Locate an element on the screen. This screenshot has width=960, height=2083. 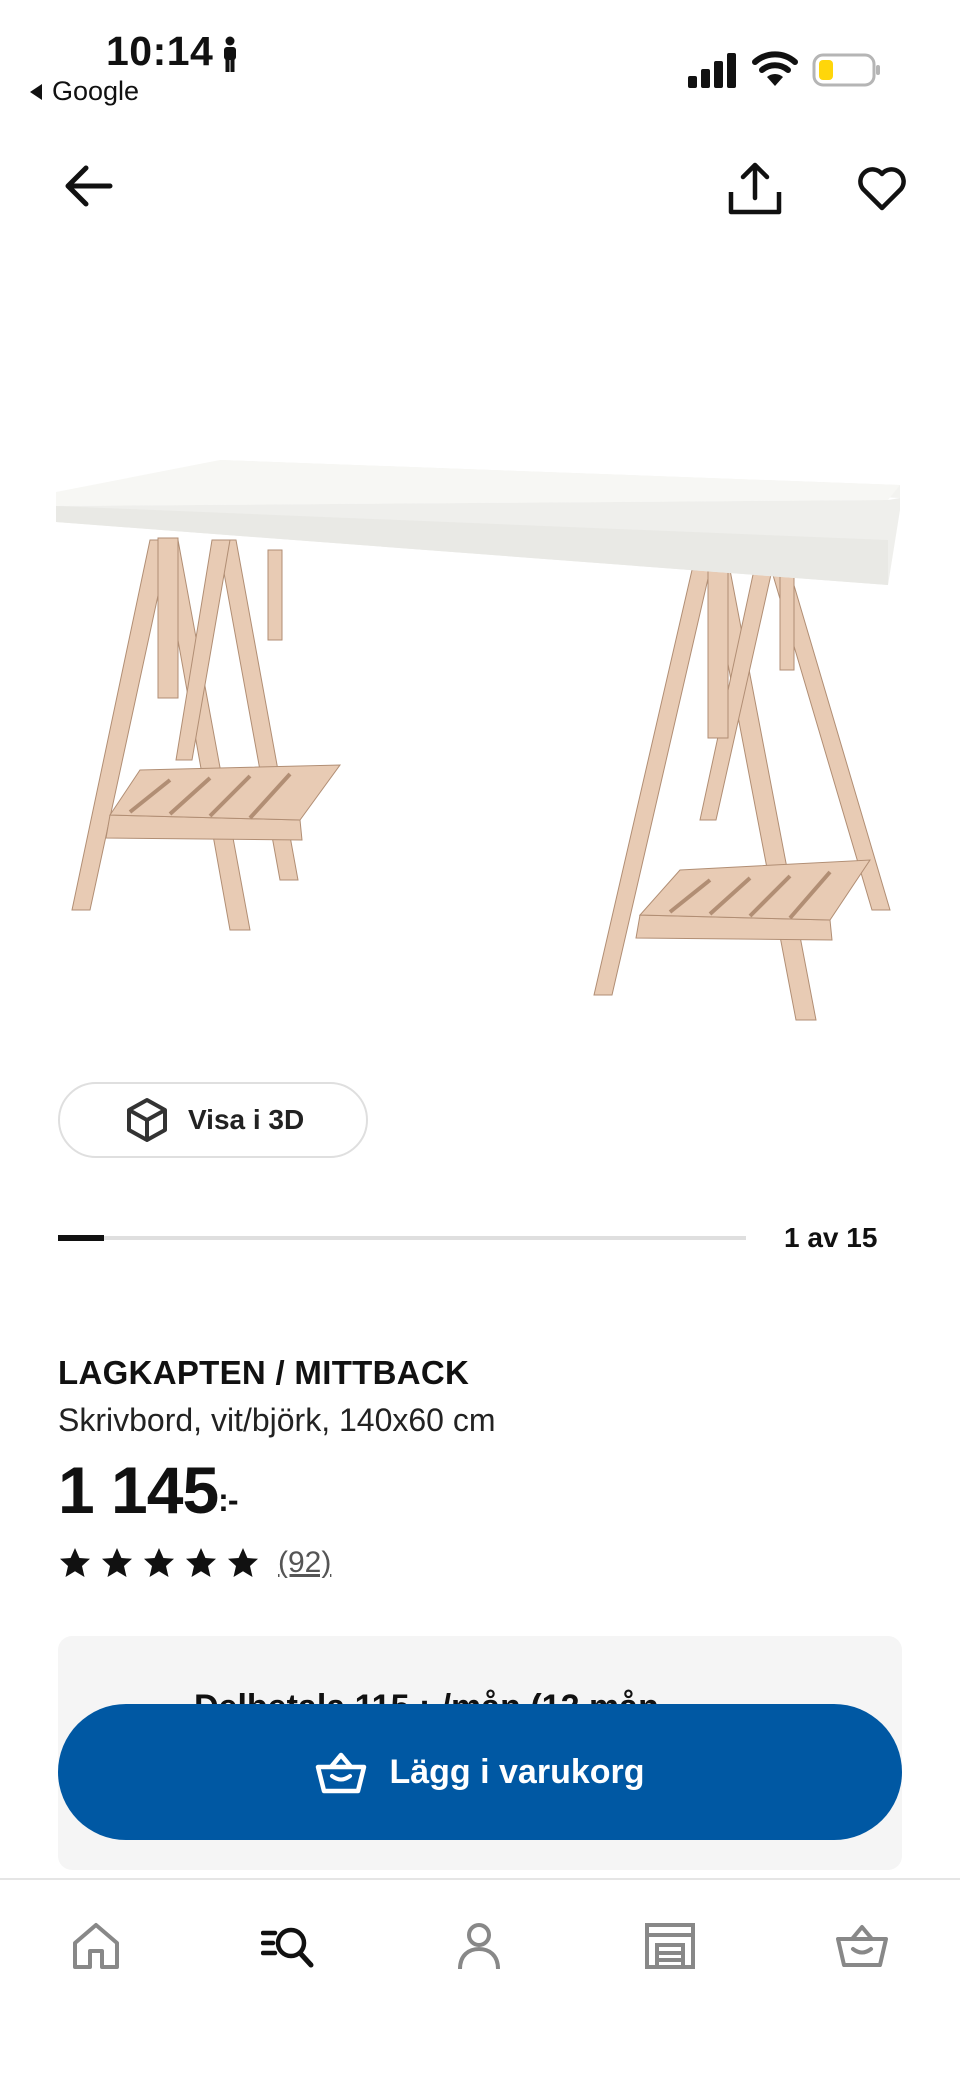
carousel-progress-fill is located at coordinates (81, 1238).